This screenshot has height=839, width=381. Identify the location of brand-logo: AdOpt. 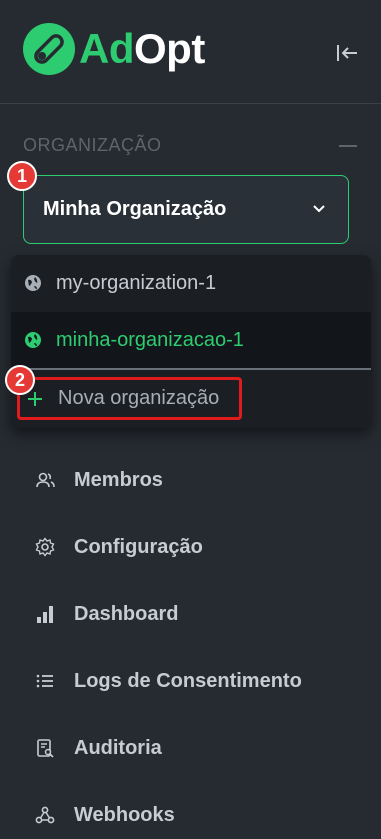
(114, 49).